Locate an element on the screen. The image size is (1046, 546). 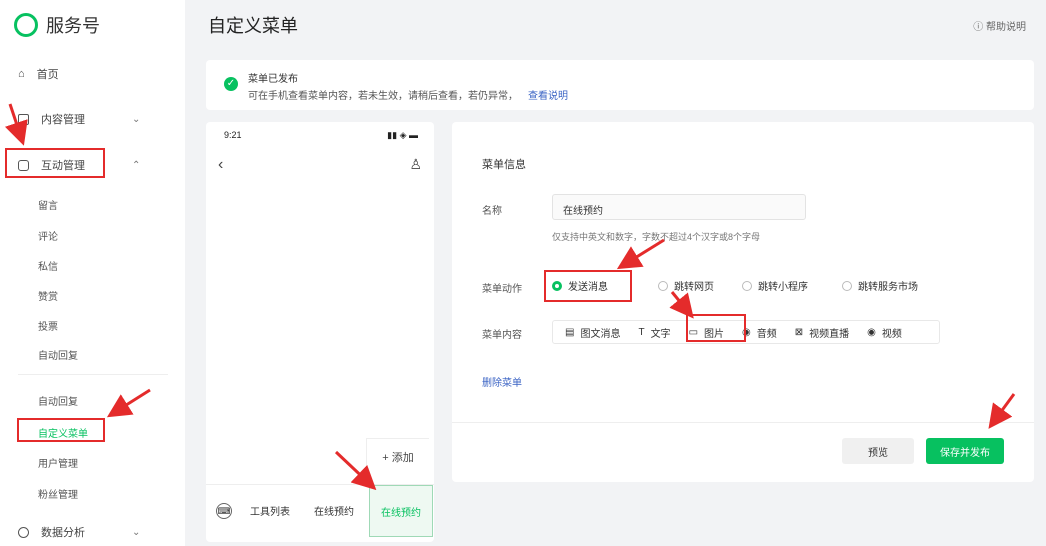
phone-menu-tab-selected: 在线预约 is located at coordinates (401, 511).